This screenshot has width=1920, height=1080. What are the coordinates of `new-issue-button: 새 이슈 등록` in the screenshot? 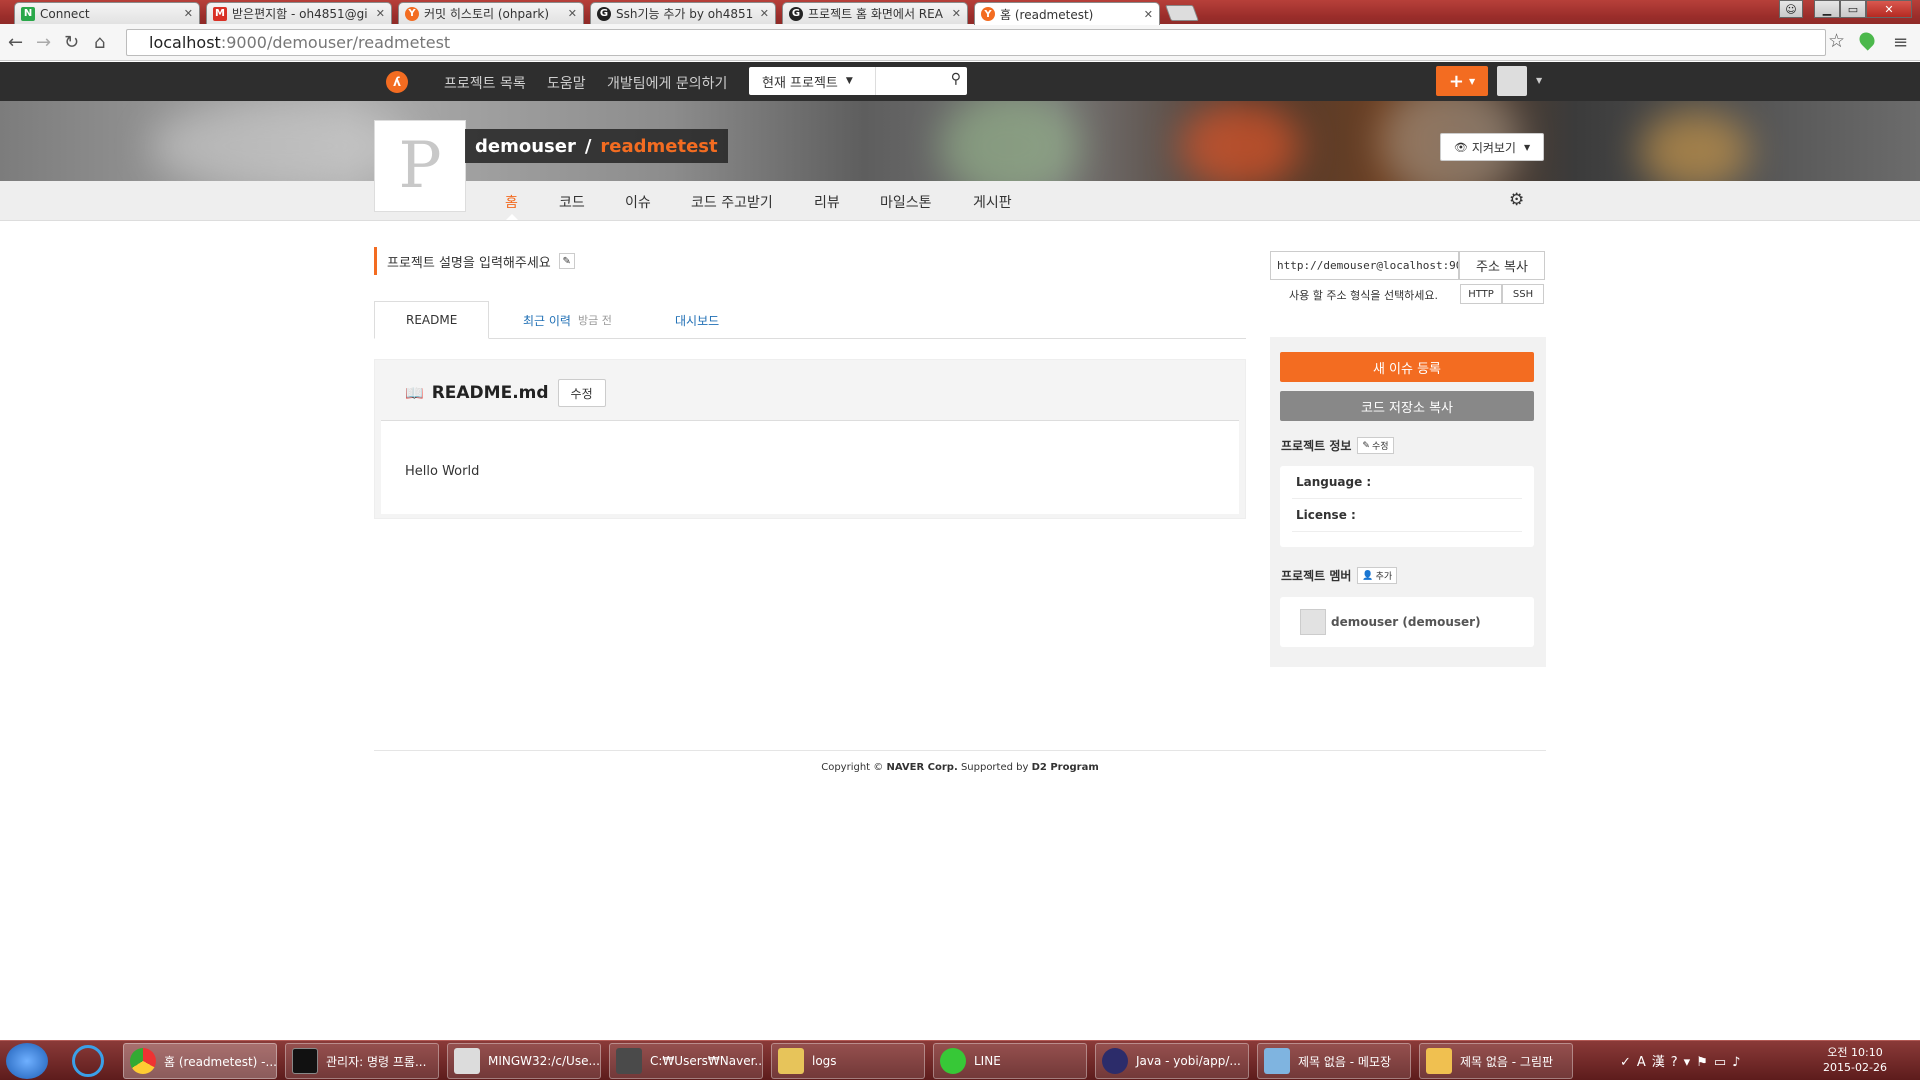 It's located at (1407, 367).